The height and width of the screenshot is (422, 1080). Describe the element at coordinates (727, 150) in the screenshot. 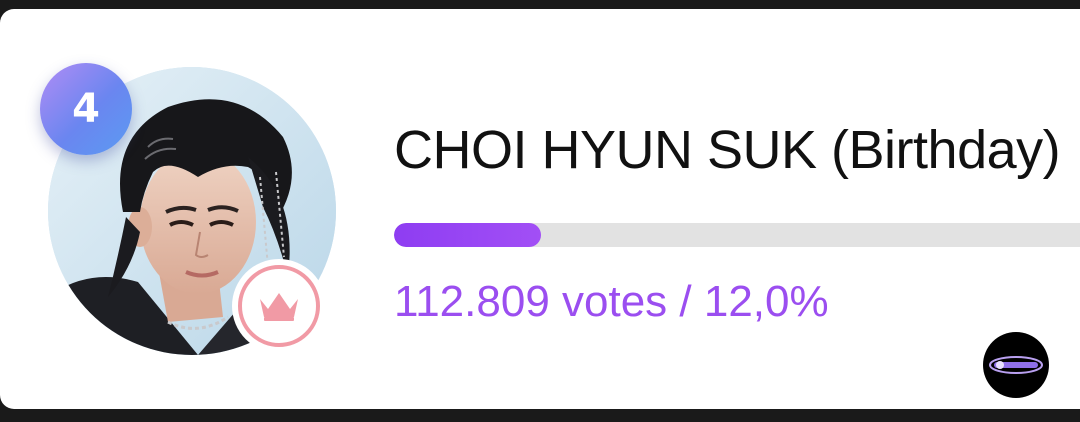

I see `candidate-name: CHOI HYUN SUK (Birthday)` at that location.